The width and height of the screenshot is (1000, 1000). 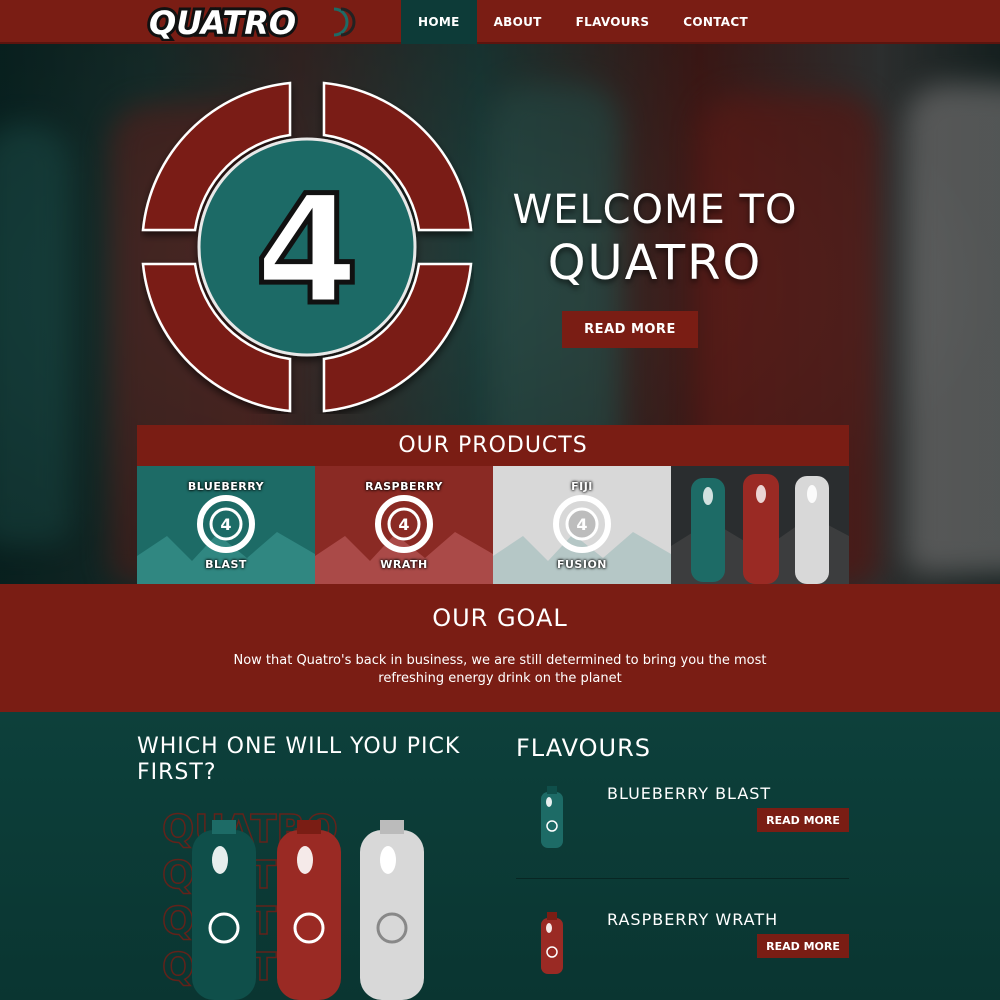 I want to click on tile-label-top: BLUEBERRY, so click(x=226, y=486).